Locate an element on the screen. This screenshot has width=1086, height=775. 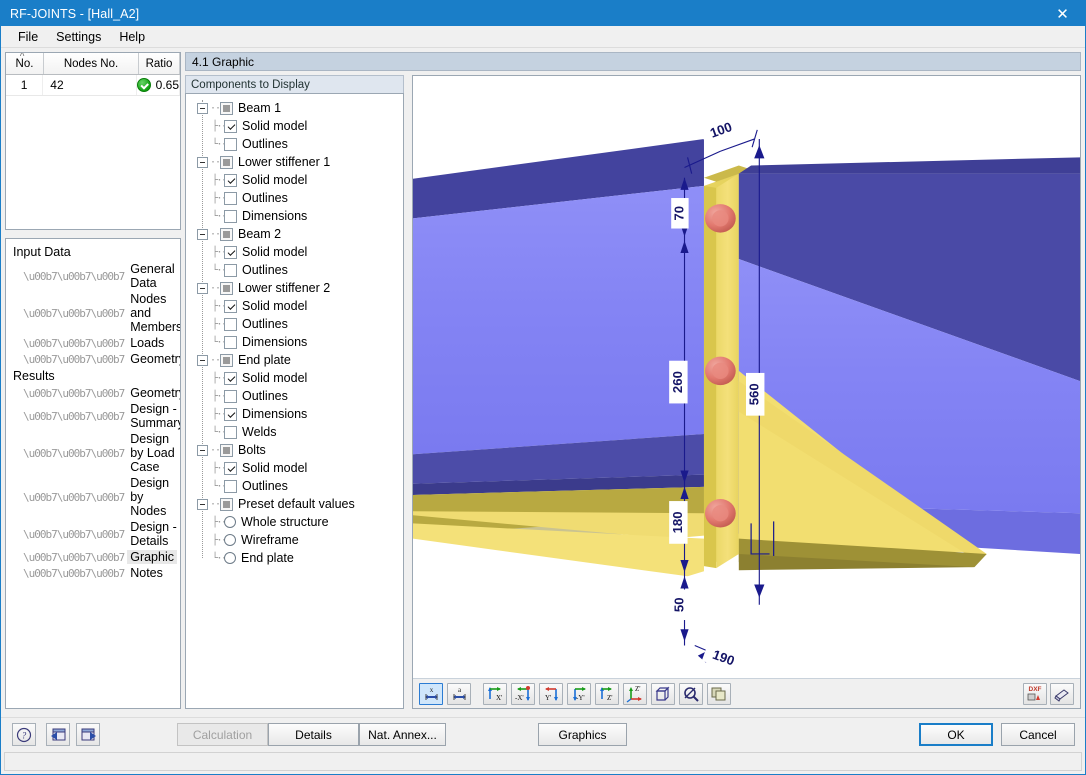
tree-node-beam-2: ·· Beam 2 is located at coordinates (296, 234).